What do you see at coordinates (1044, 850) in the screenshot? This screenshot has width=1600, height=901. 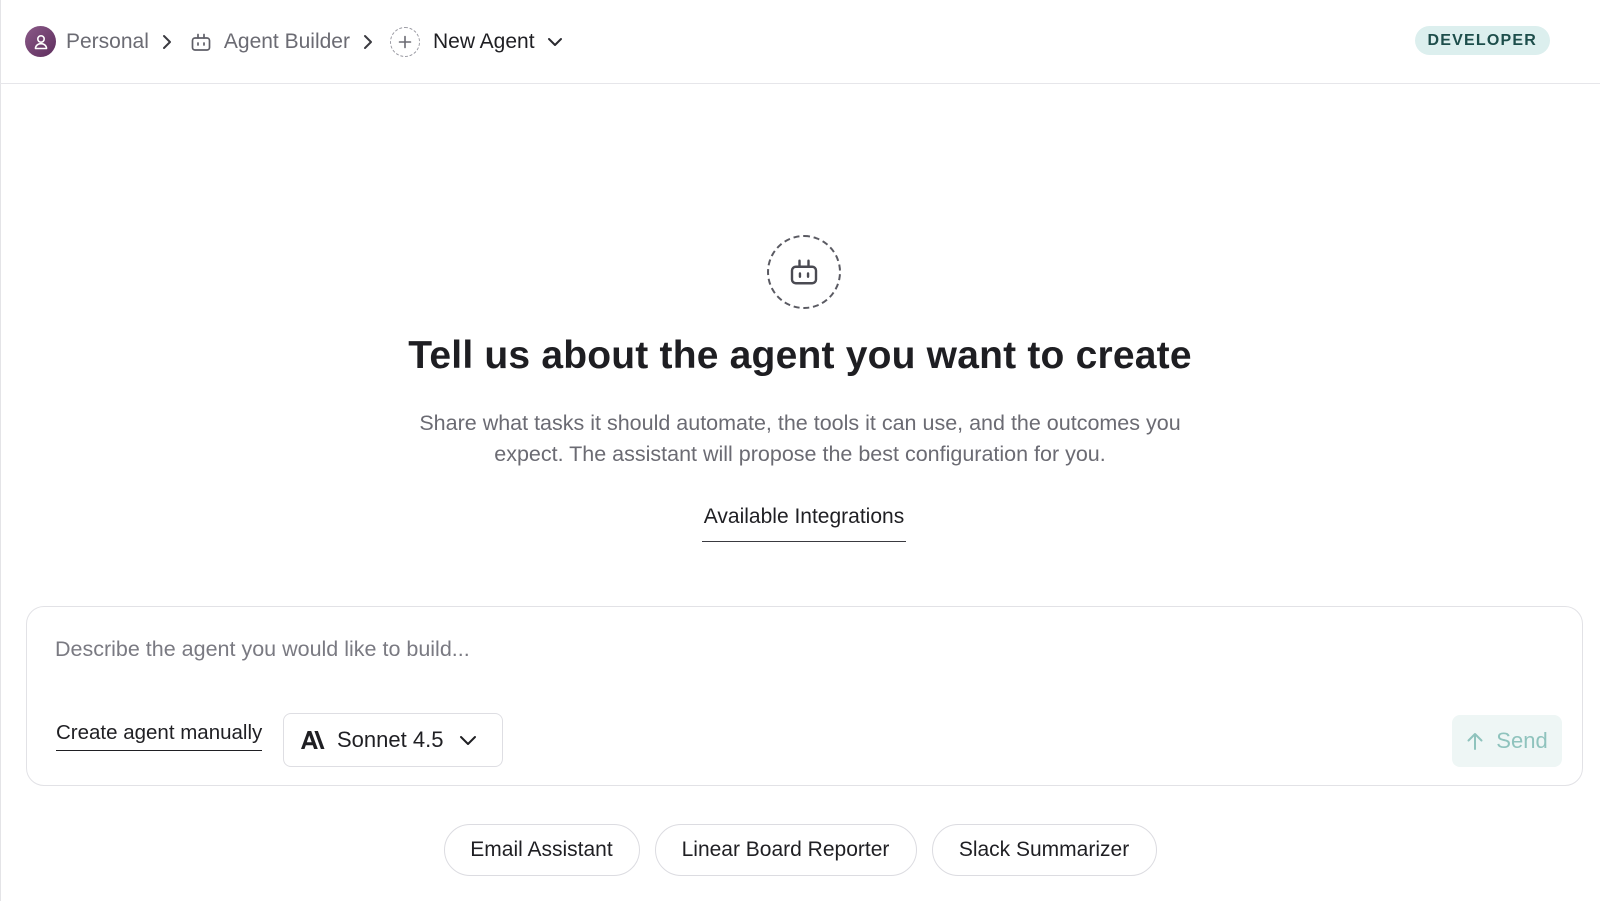 I see `suggestion-chip: Slack Summarizer` at bounding box center [1044, 850].